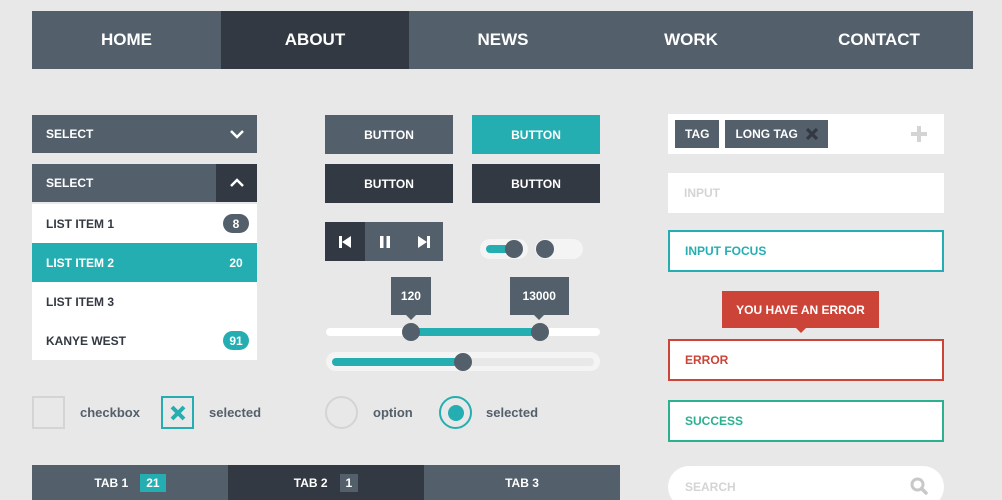  Describe the element at coordinates (80, 223) in the screenshot. I see `list-item-label: LIST ITEM 1` at that location.